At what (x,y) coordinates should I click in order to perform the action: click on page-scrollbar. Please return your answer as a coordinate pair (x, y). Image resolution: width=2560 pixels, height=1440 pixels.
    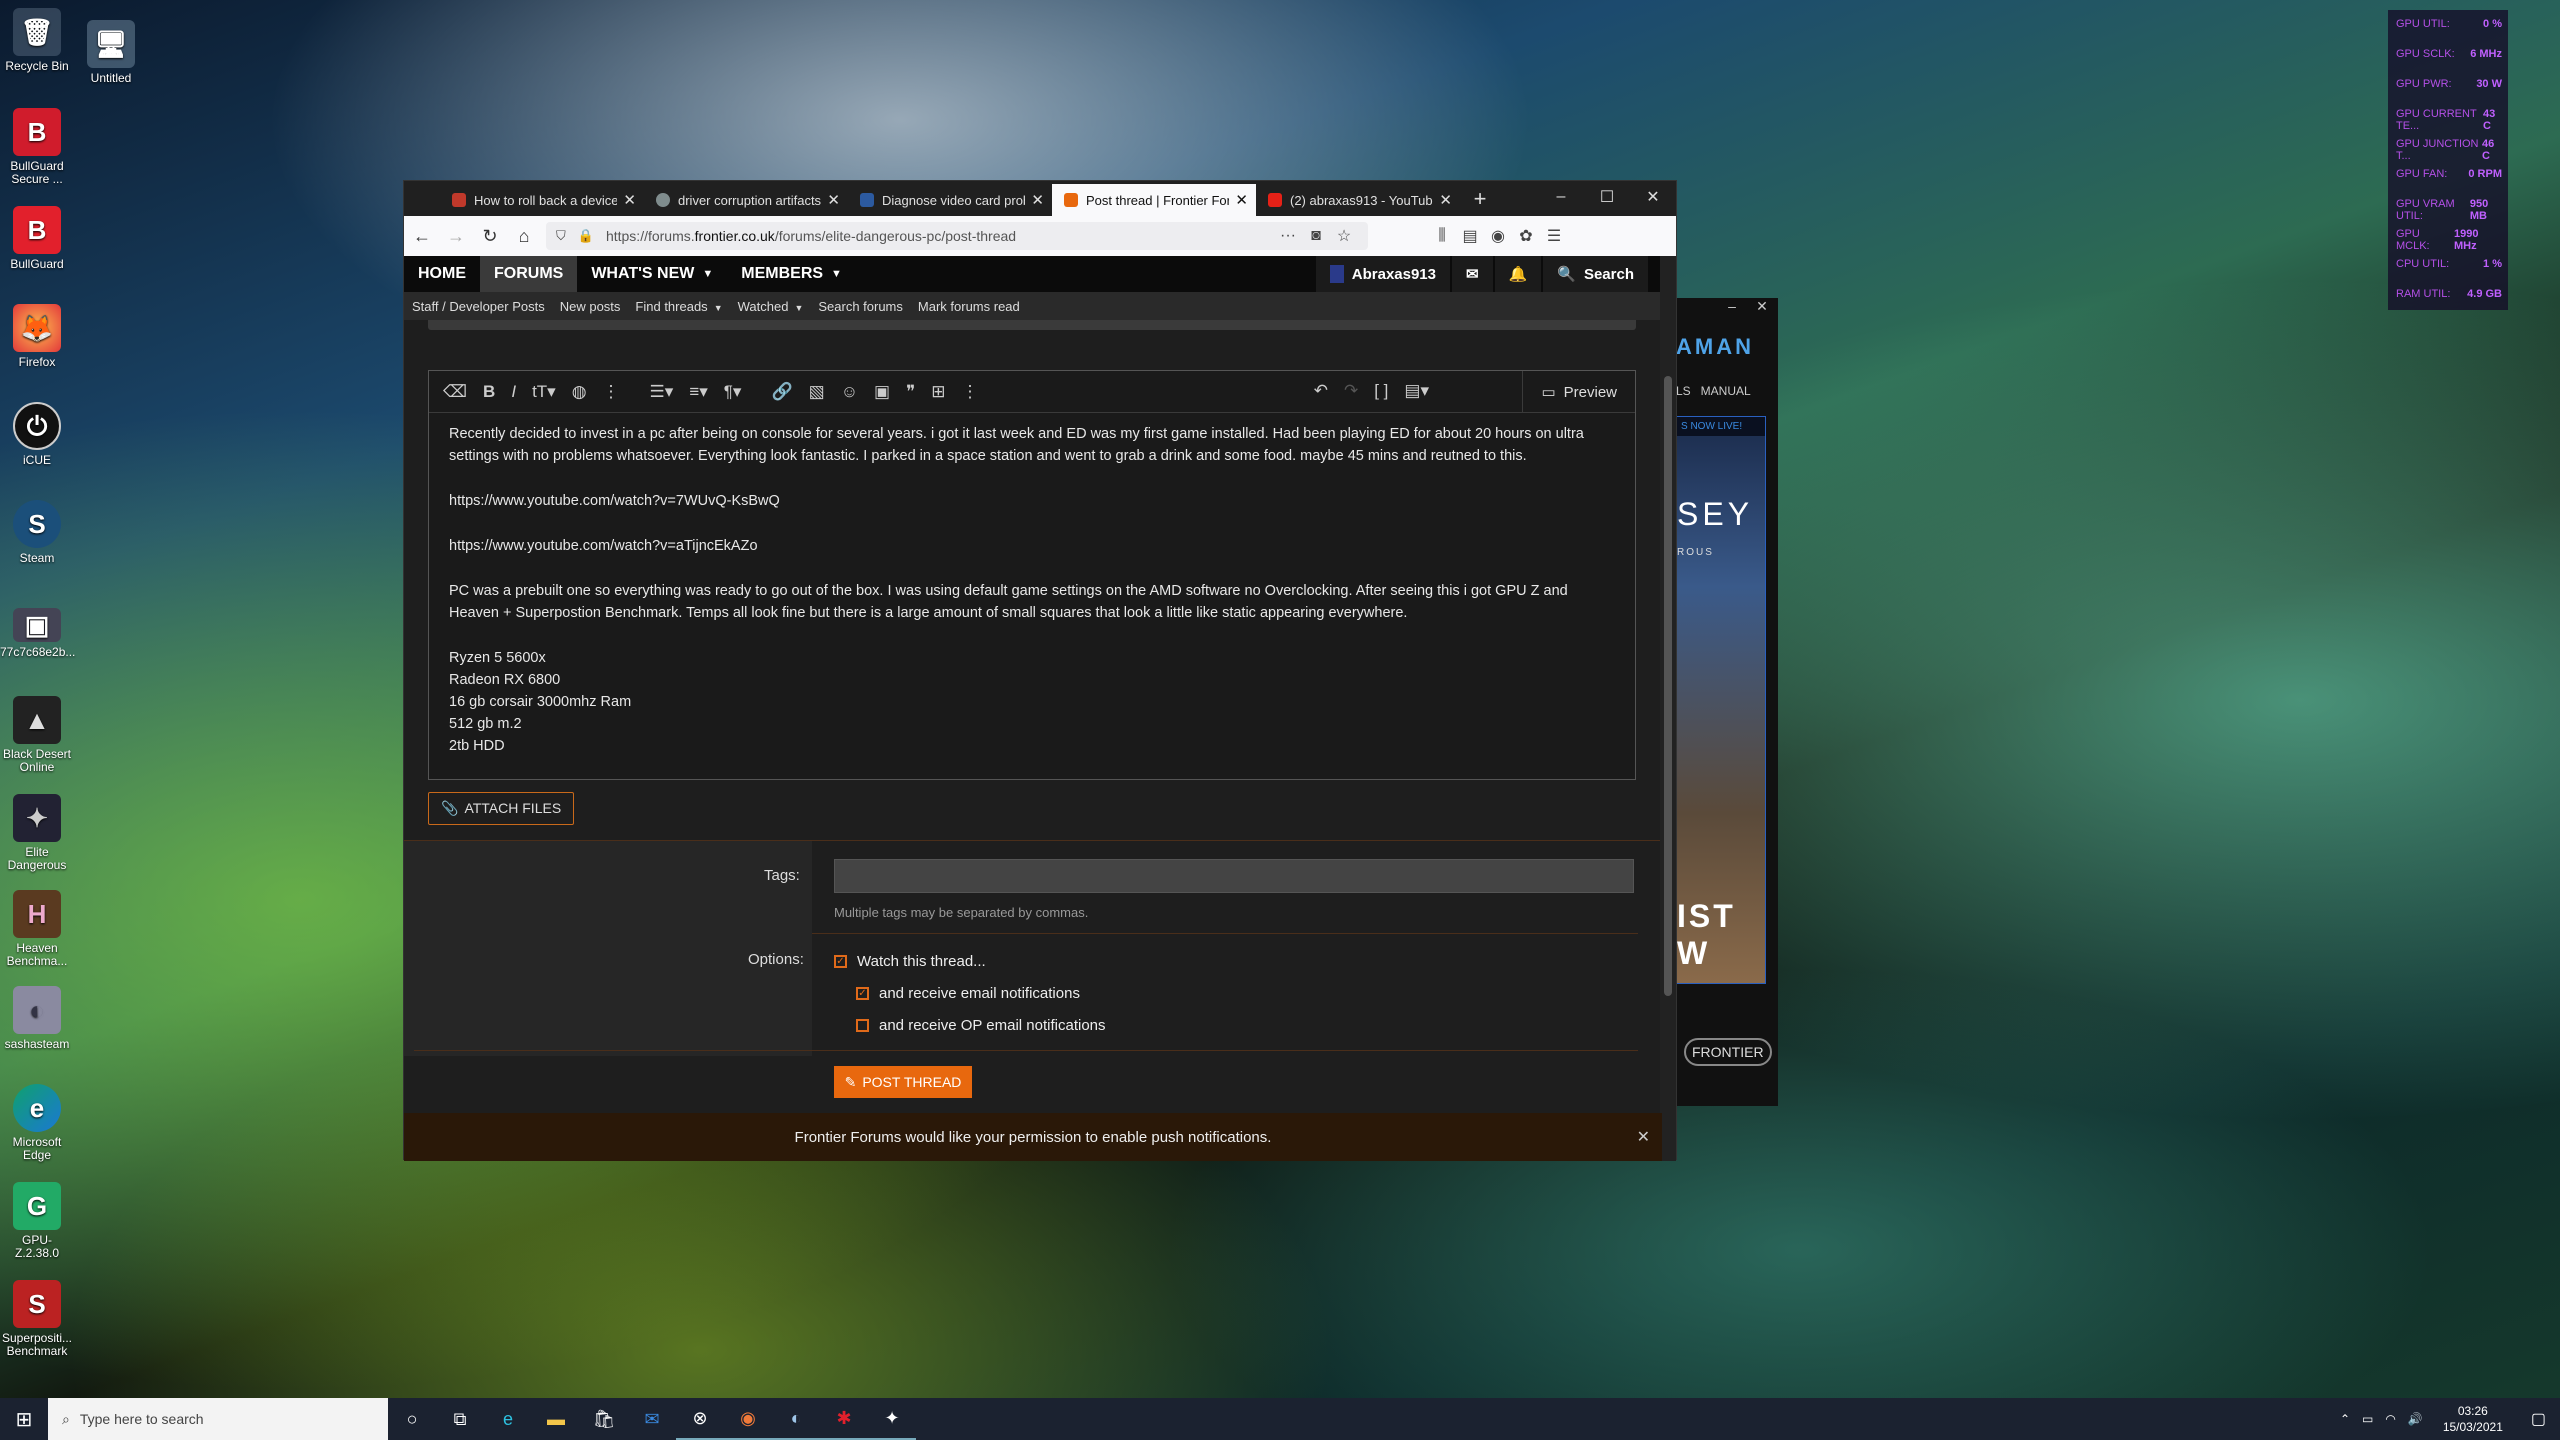
    Looking at the image, I should click on (1668, 708).